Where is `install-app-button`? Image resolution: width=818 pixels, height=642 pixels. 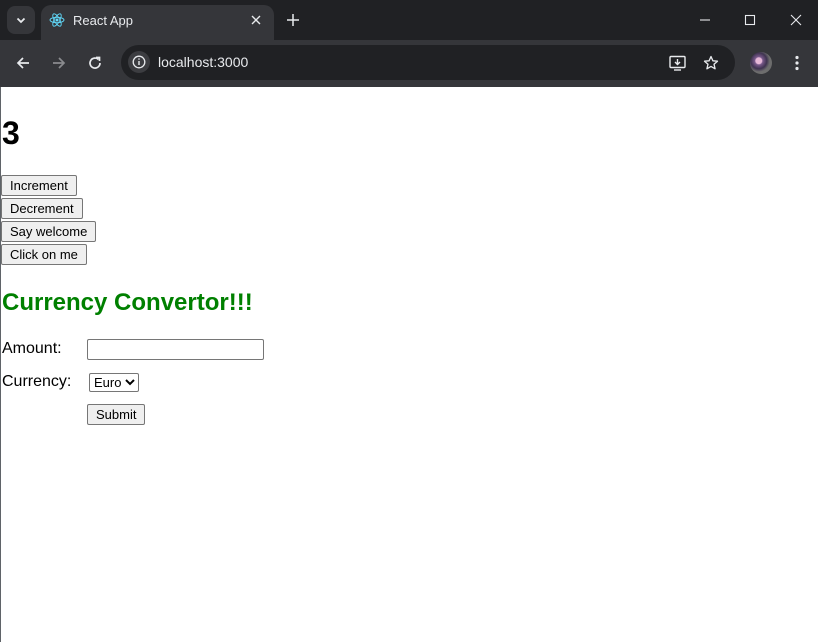
install-app-button is located at coordinates (678, 63).